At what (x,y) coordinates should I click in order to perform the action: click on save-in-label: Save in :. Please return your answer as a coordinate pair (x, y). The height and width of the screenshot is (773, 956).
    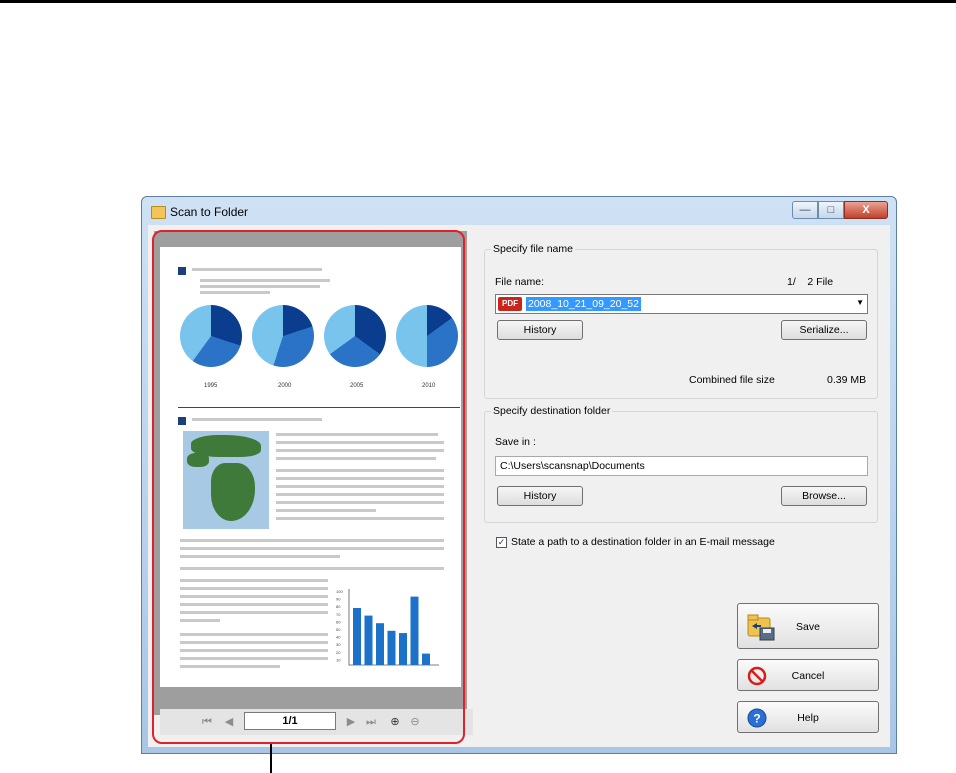
    Looking at the image, I should click on (515, 442).